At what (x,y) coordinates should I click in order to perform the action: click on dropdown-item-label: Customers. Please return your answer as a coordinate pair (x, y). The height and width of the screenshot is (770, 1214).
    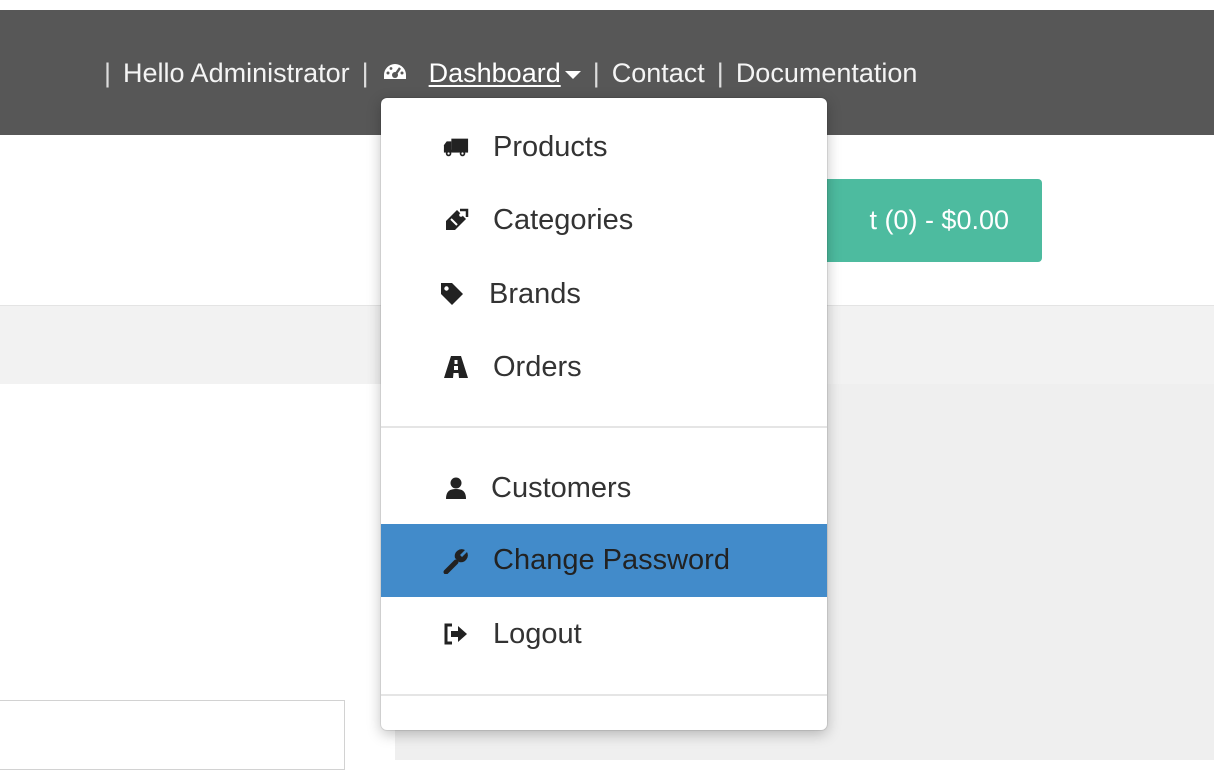
    Looking at the image, I should click on (561, 487).